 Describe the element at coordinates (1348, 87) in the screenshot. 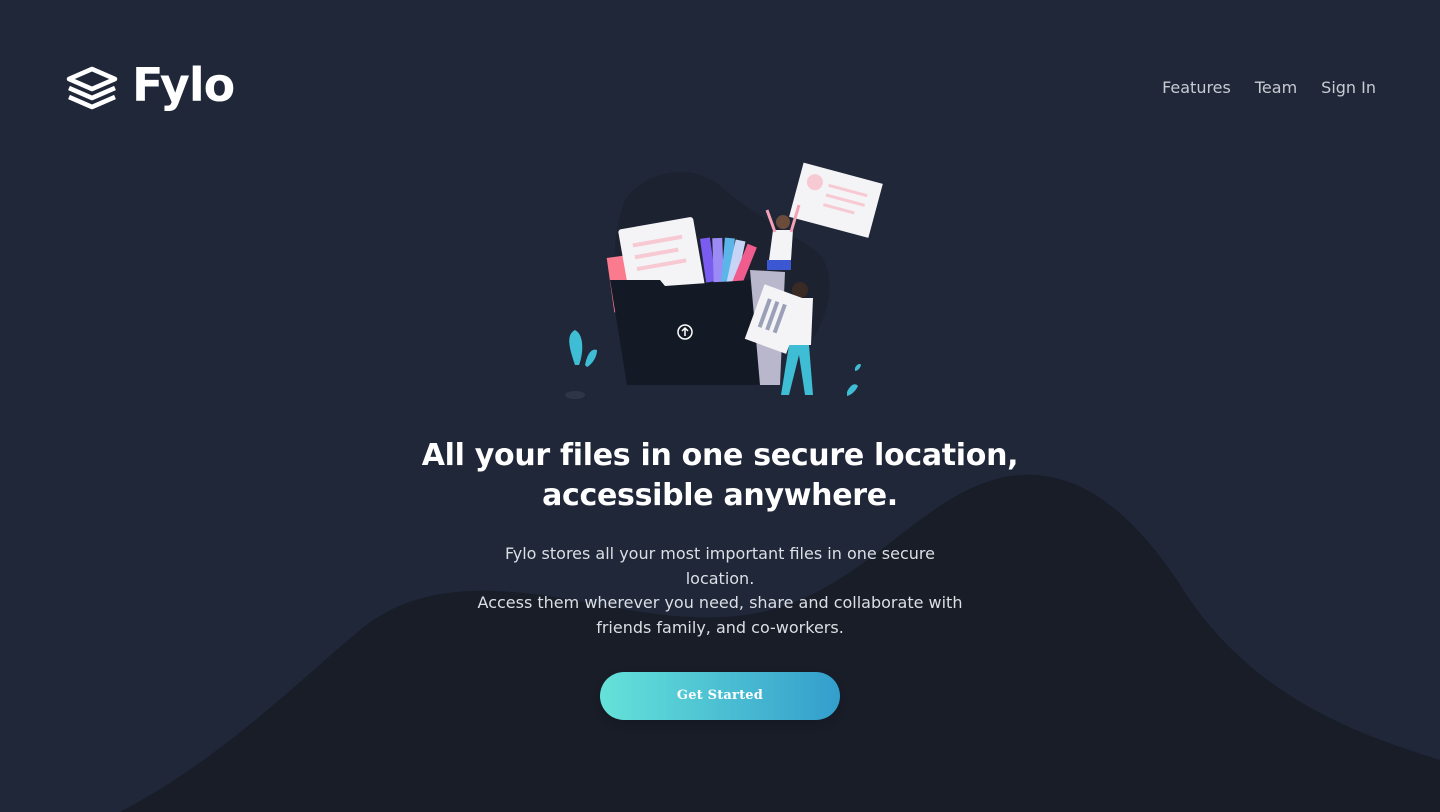

I see `nav-link-sign-in: Sign In` at that location.